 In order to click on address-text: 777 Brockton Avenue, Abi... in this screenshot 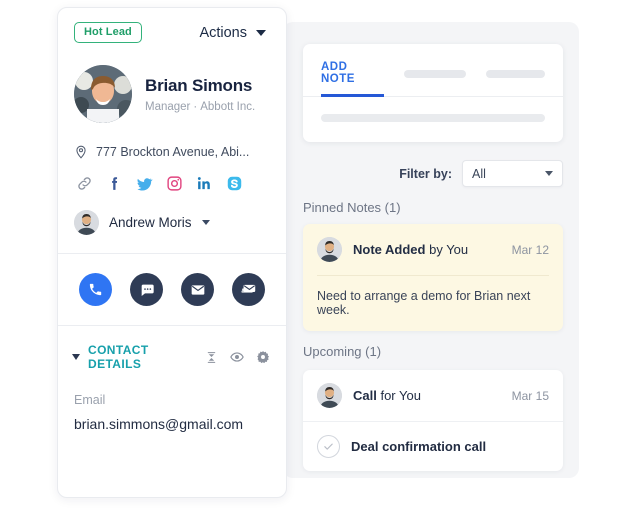, I will do `click(173, 152)`.